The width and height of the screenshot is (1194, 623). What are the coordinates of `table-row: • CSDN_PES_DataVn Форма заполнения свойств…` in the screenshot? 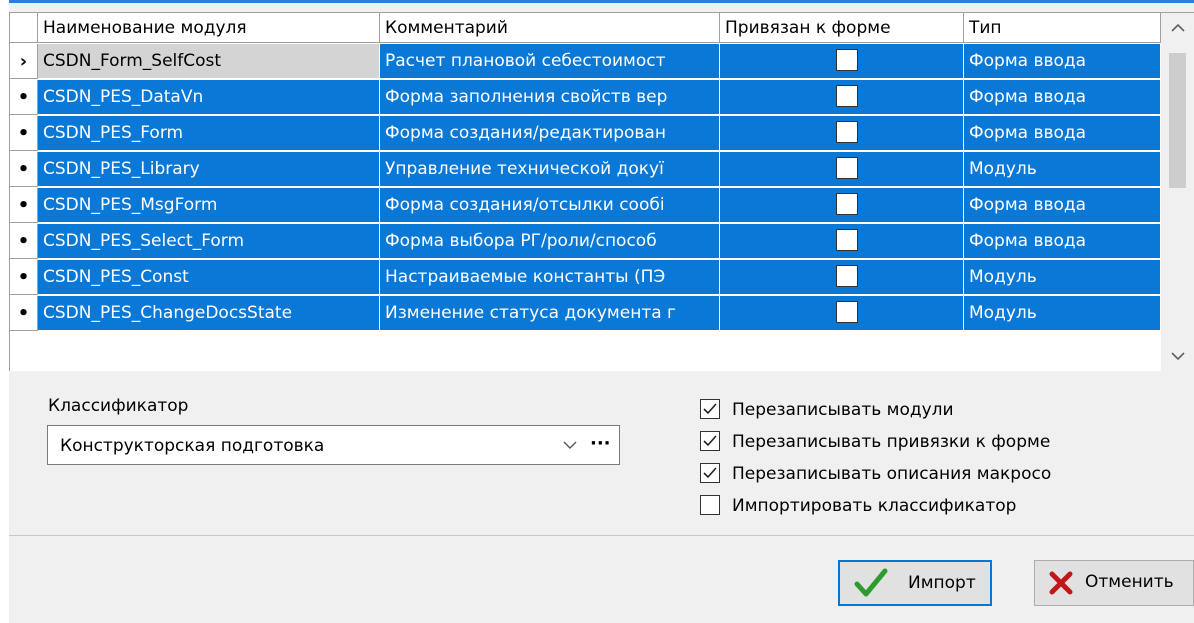 It's located at (585, 98).